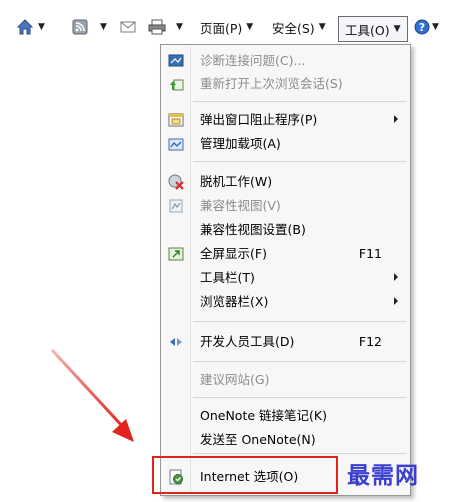 The image size is (458, 502). What do you see at coordinates (176, 254) in the screenshot?
I see `fullscreen-icon` at bounding box center [176, 254].